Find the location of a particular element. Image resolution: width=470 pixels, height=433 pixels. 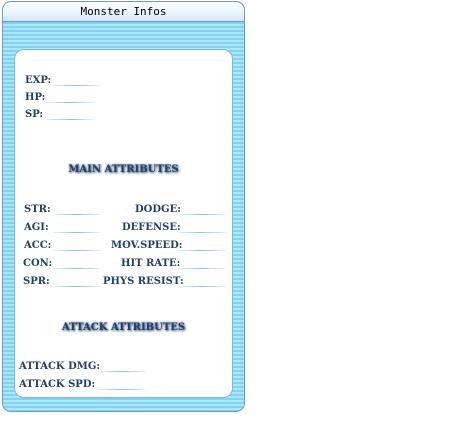

acc-label: ACC: is located at coordinates (38, 245).